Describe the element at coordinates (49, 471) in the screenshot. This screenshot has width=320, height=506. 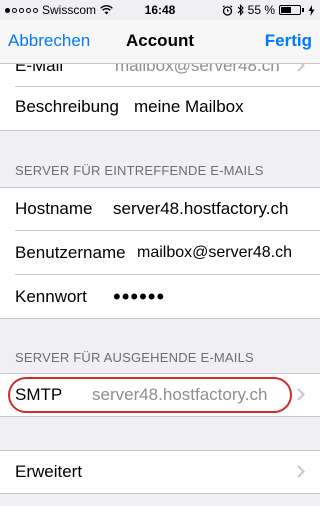
I see `advanced-label: Erweitert` at that location.